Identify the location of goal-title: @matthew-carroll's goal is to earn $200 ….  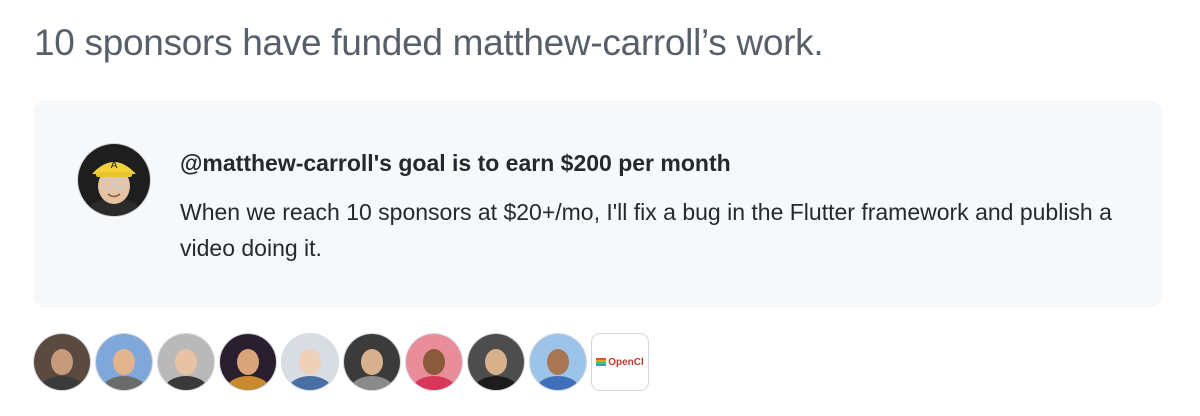
(455, 163).